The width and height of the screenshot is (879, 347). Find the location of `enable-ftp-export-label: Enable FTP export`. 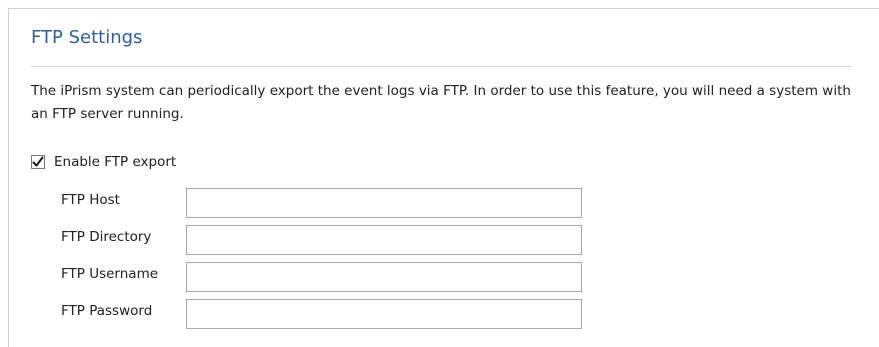

enable-ftp-export-label: Enable FTP export is located at coordinates (115, 162).